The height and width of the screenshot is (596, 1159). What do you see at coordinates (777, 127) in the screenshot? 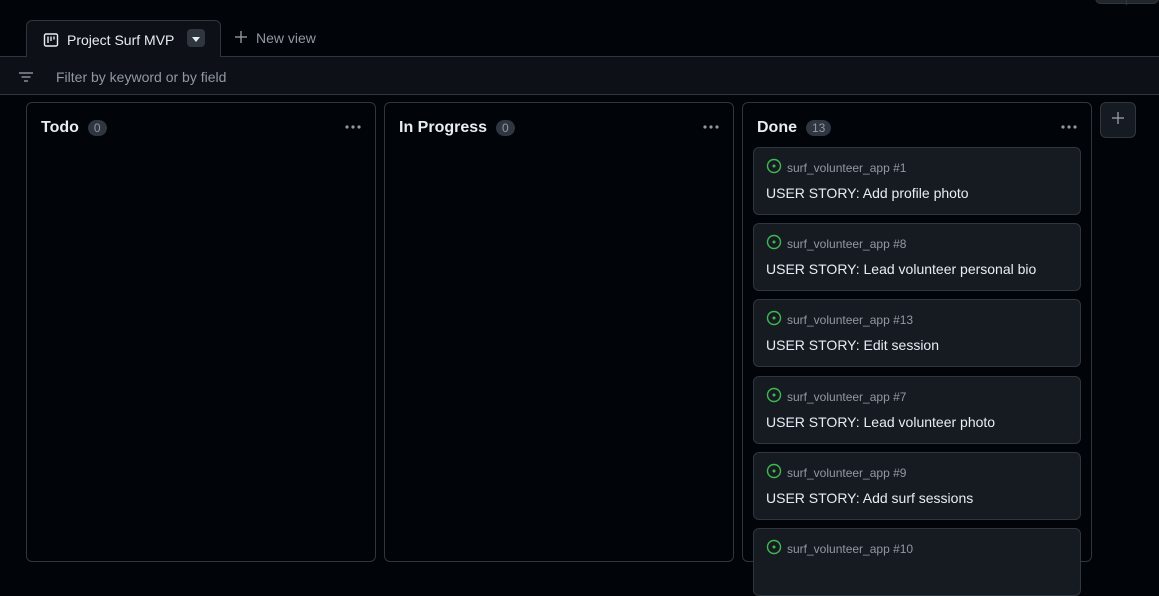
I see `column-title: Done` at bounding box center [777, 127].